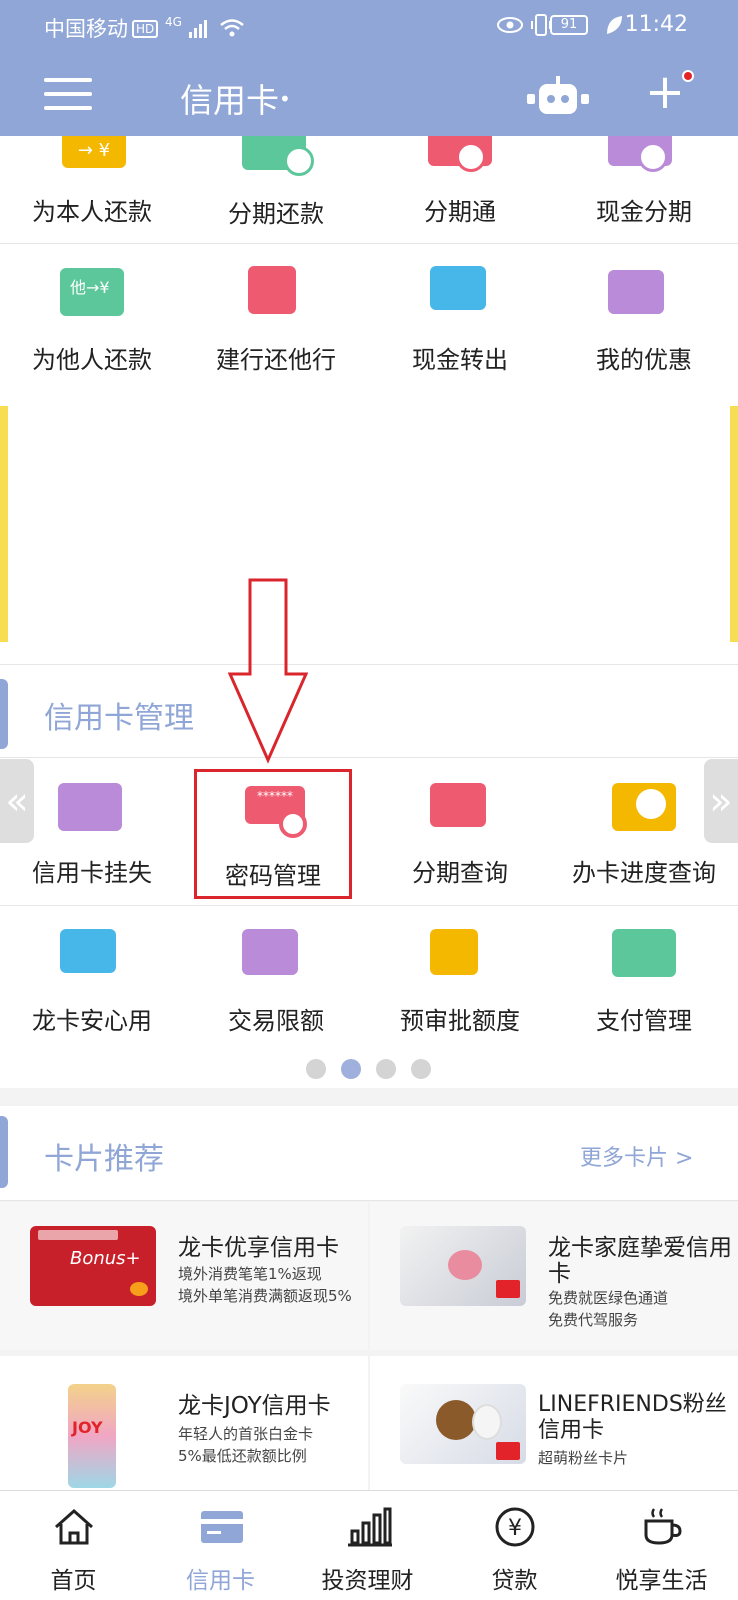 Image resolution: width=738 pixels, height=1600 pixels. Describe the element at coordinates (369, 98) in the screenshot. I see `top-bar: 信用卡• +` at that location.